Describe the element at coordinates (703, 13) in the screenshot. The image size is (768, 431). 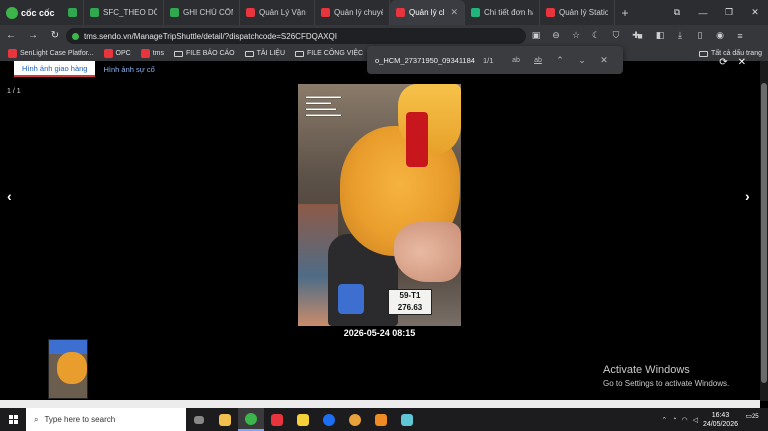
I see `minimize-icon: —` at that location.